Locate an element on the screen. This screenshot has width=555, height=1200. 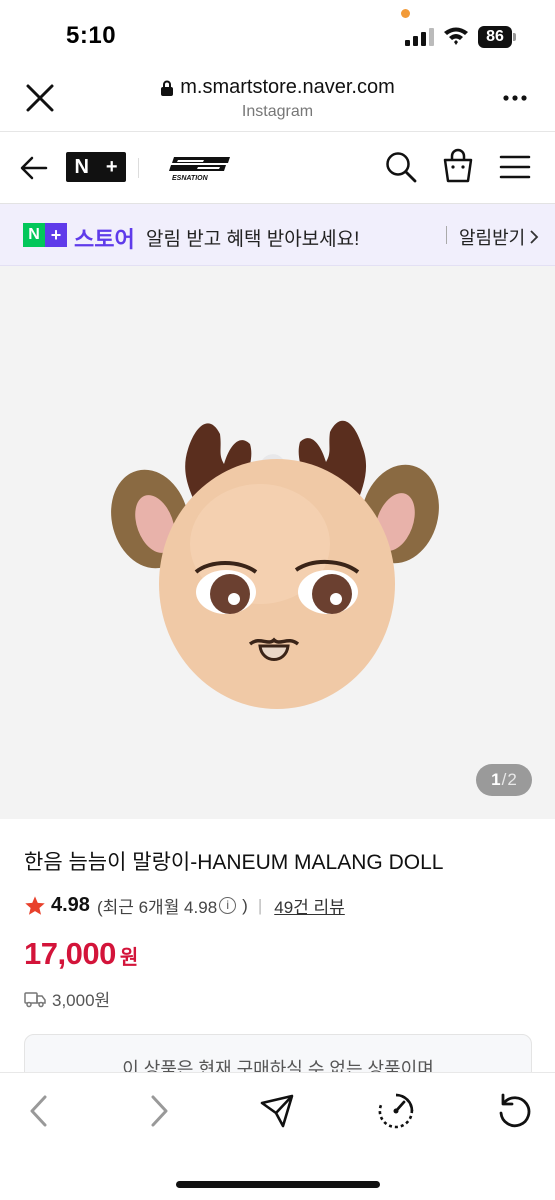
shipping-fee: 3,000원 is located at coordinates (81, 1000).